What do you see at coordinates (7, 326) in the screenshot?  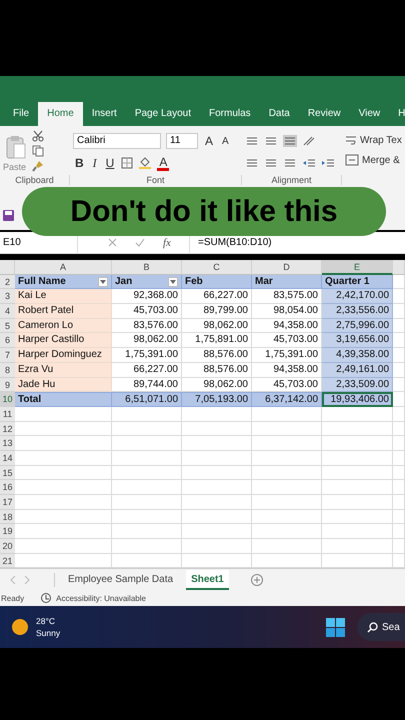 I see `row-header: 5` at bounding box center [7, 326].